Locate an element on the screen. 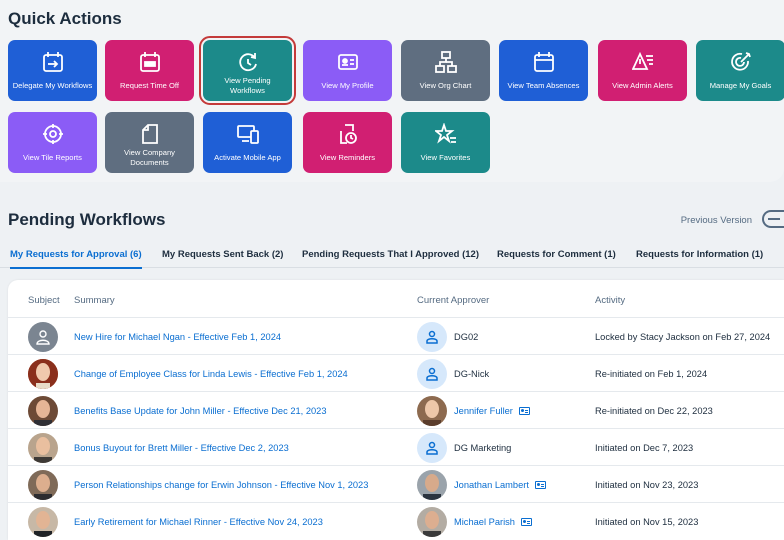 This screenshot has width=784, height=540. tile-label: View Reminders is located at coordinates (347, 157).